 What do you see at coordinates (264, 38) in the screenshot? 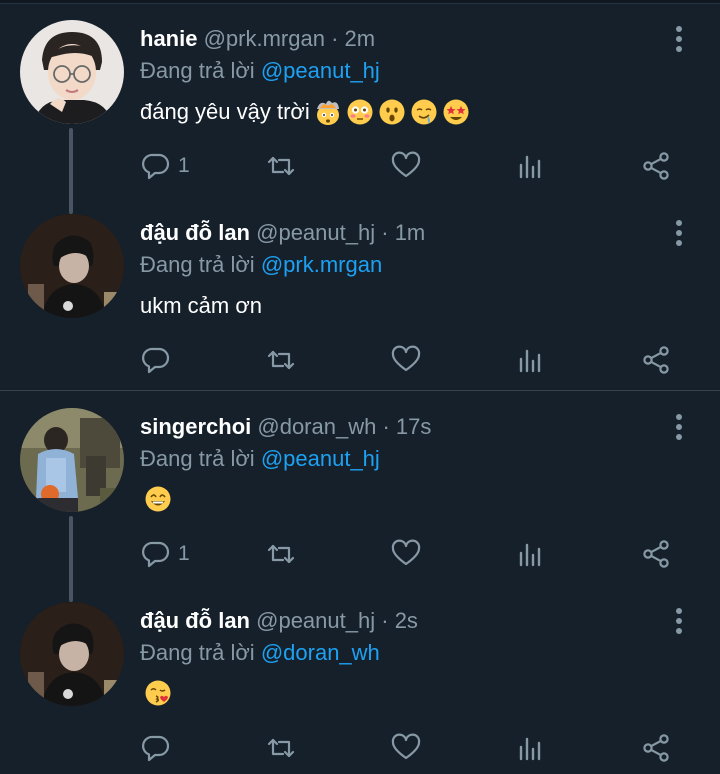
I see `user-handle: @prk.mrgan` at bounding box center [264, 38].